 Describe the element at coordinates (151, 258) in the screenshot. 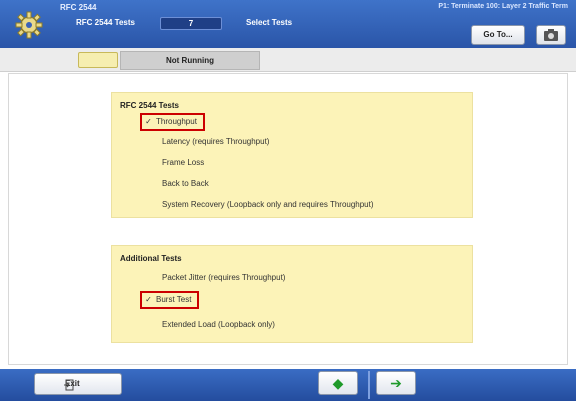

I see `additional-tests-title: Additional Tests` at that location.